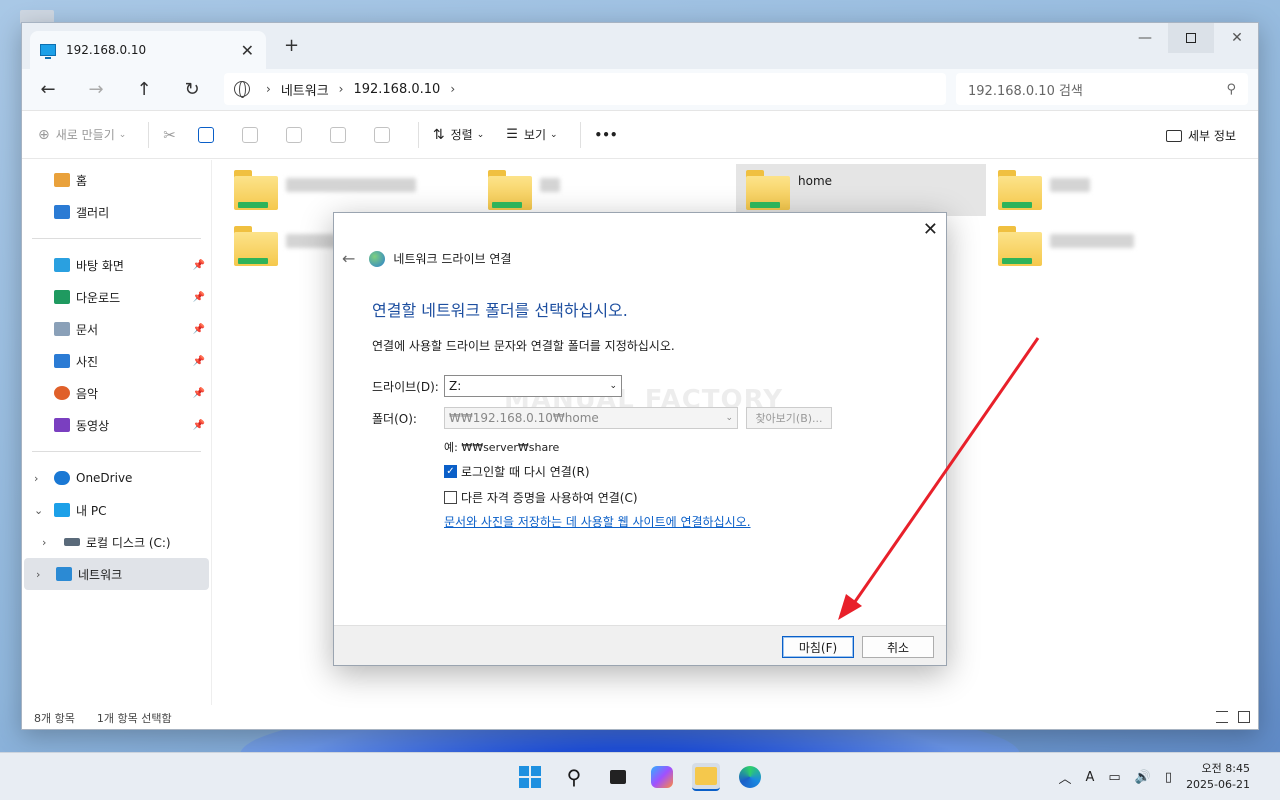 This screenshot has height=800, width=1280. What do you see at coordinates (640, 776) in the screenshot?
I see `taskbar: ⚲ ︿ A ▭ 🔊 ▯ 오전 8:45 2025-06-21` at bounding box center [640, 776].